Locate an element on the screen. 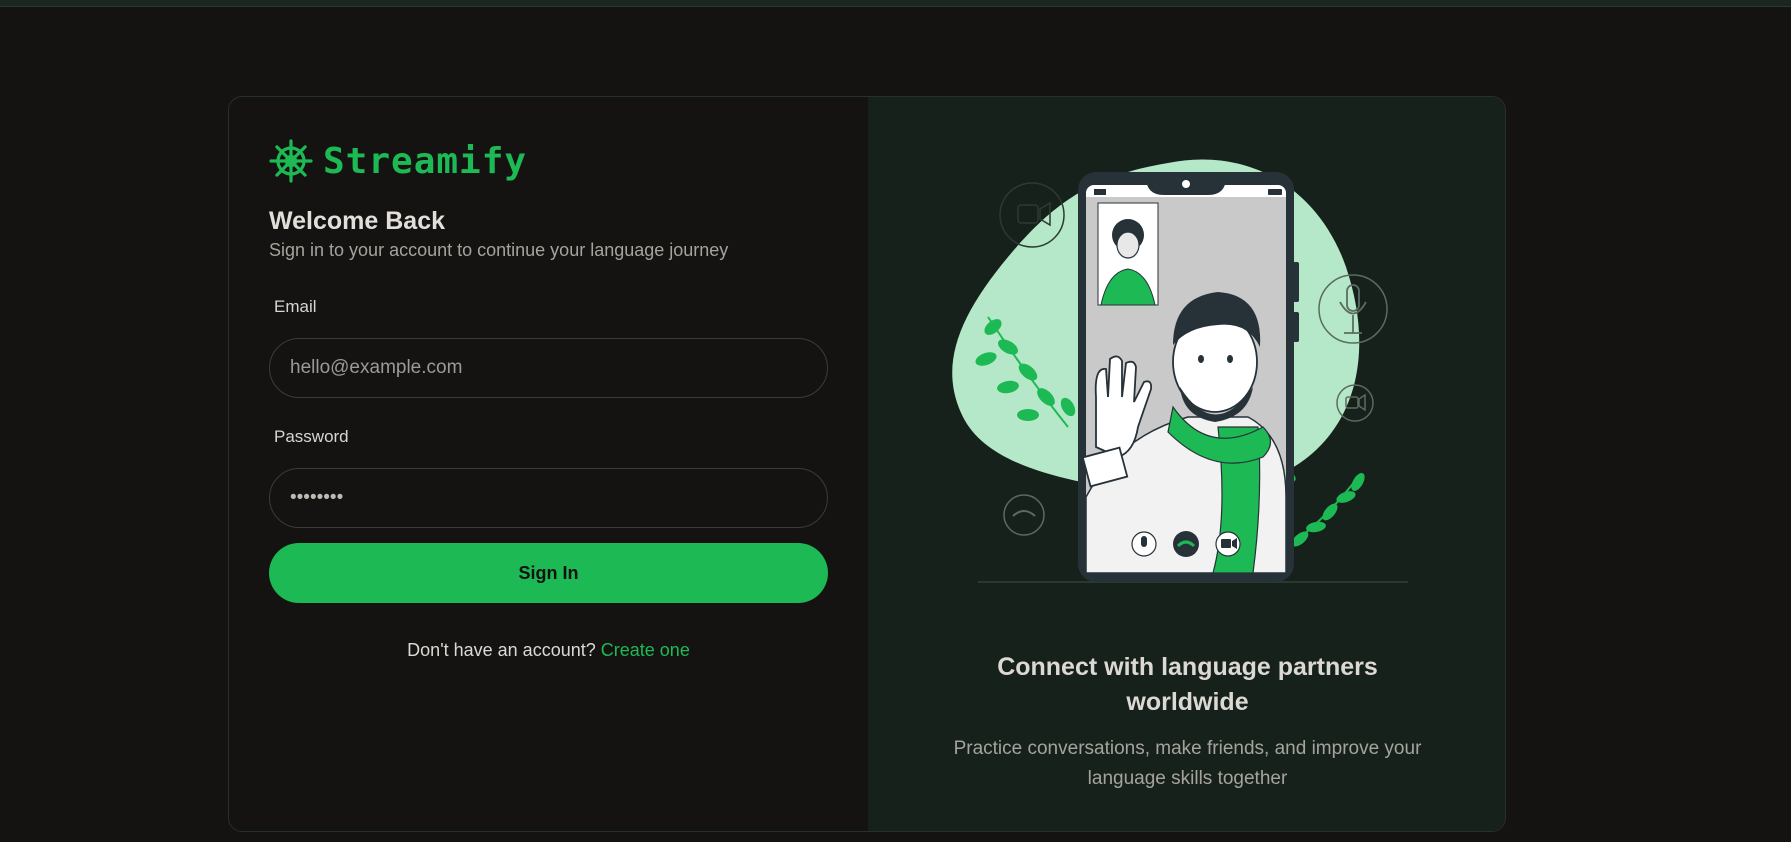 Image resolution: width=1791 pixels, height=842 pixels. email-label: Email is located at coordinates (295, 306).